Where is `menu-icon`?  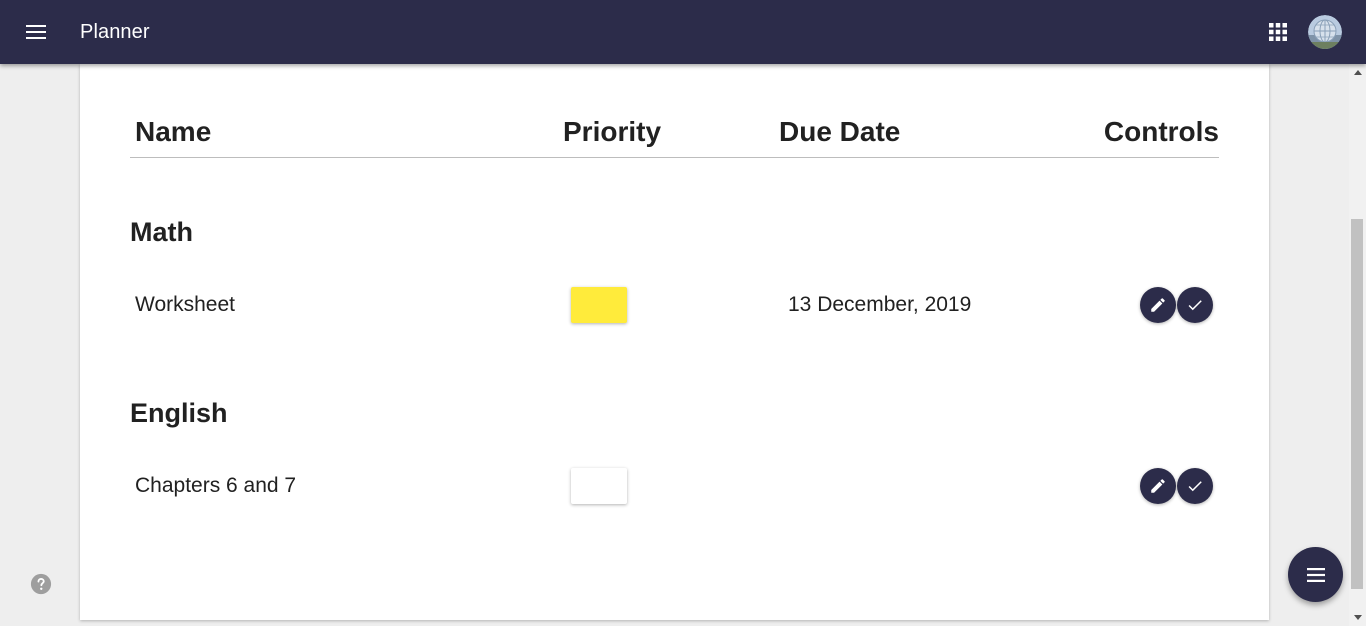 menu-icon is located at coordinates (36, 32).